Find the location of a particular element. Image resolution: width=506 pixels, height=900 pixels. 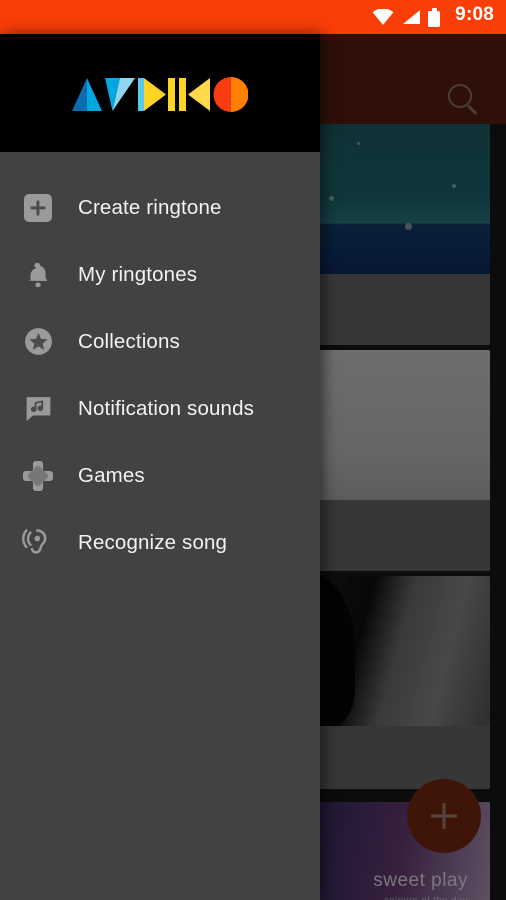

drawer-header is located at coordinates (160, 93).